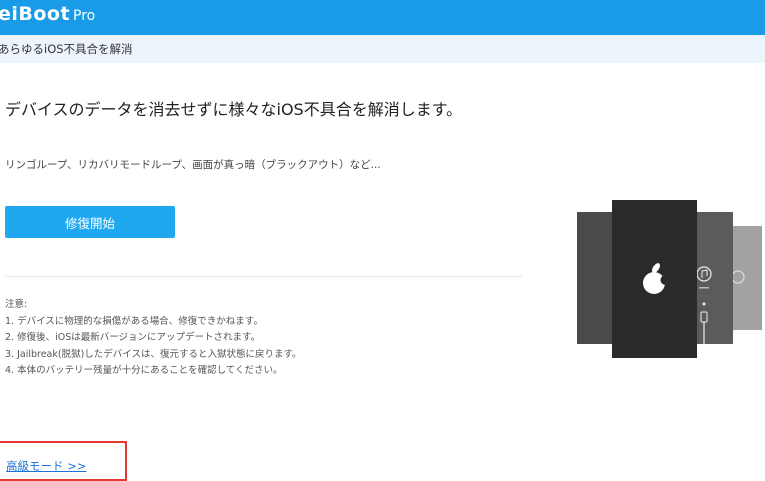  I want to click on mode-bar: あらゆるiOS不具合を解消, so click(382, 49).